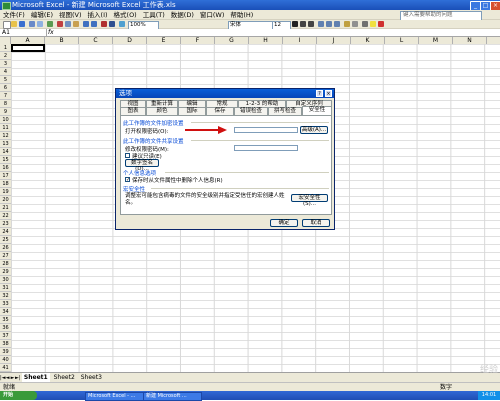 The width and height of the screenshot is (500, 401). I want to click on column-header: A, so click(28, 40).